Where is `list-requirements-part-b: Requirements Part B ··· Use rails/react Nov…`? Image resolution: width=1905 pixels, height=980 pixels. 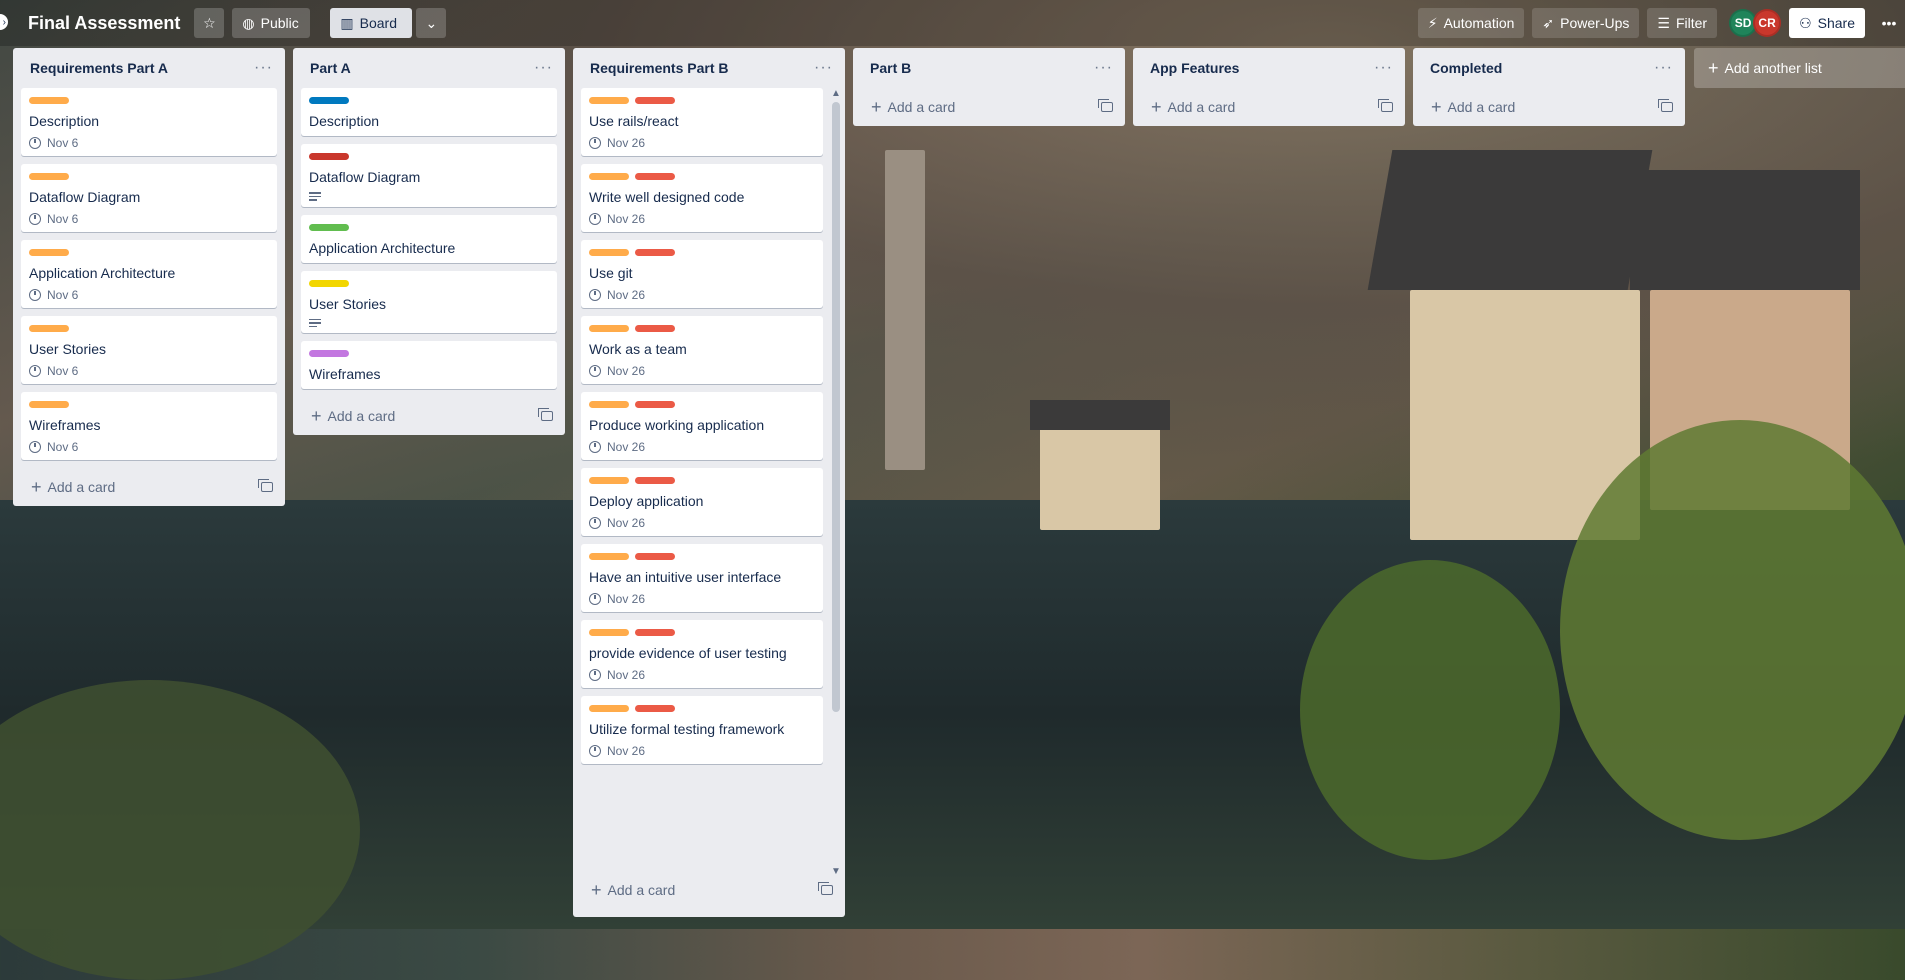
list-requirements-part-b: Requirements Part B ··· Use rails/react Nov… is located at coordinates (709, 482).